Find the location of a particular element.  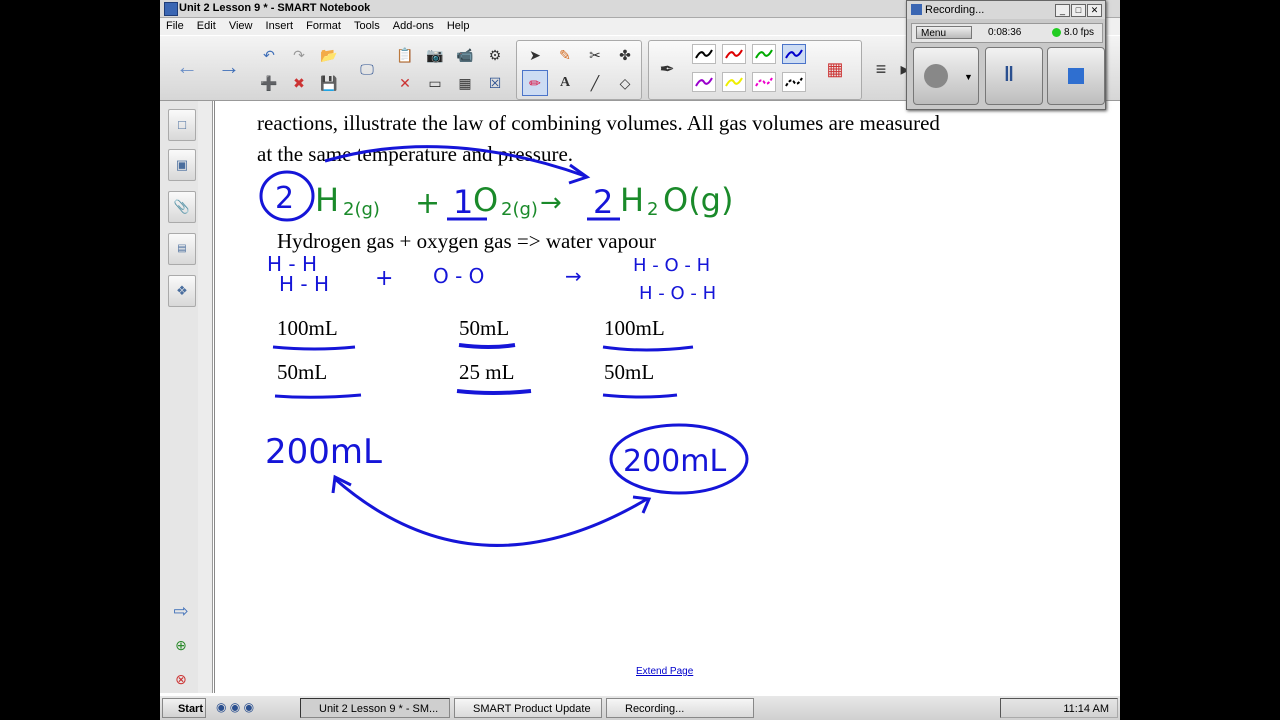

ink-plus: + is located at coordinates (427, 203).